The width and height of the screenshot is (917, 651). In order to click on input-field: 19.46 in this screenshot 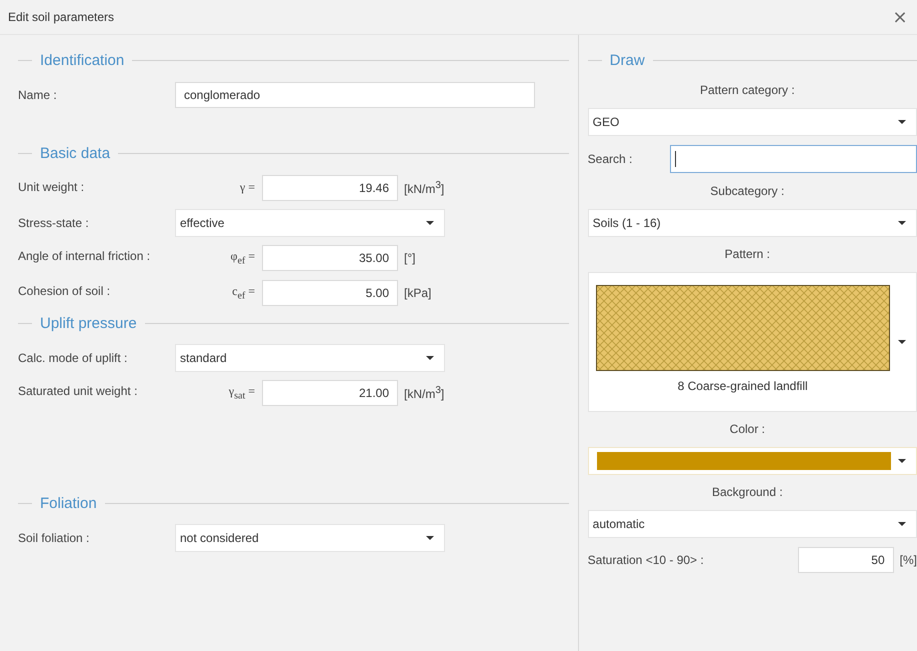, I will do `click(330, 187)`.